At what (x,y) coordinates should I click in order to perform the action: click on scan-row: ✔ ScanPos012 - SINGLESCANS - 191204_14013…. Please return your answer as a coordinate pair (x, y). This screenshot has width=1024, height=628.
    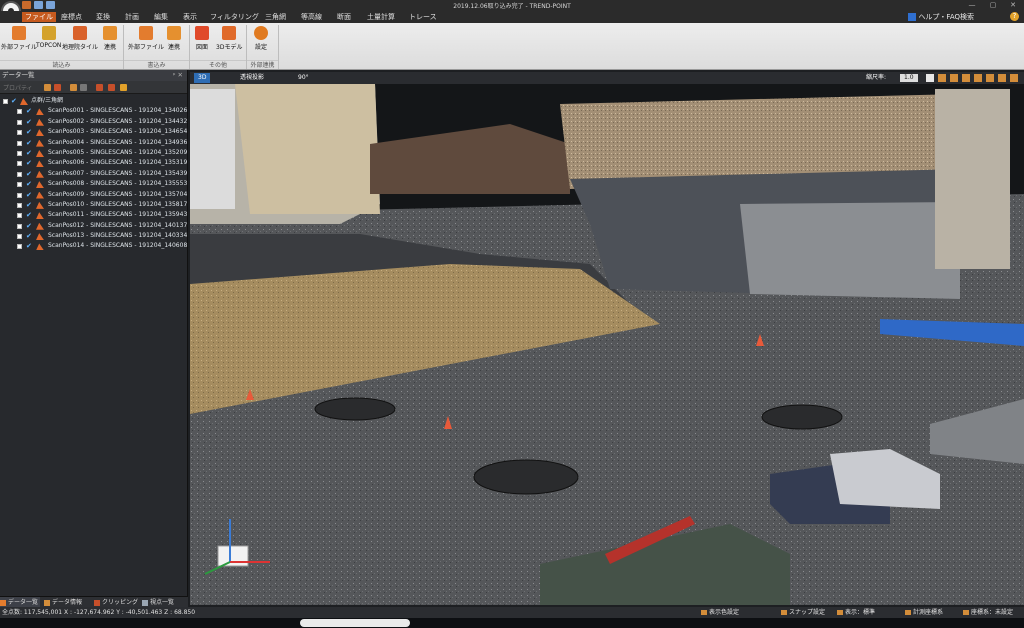
    Looking at the image, I should click on (93, 226).